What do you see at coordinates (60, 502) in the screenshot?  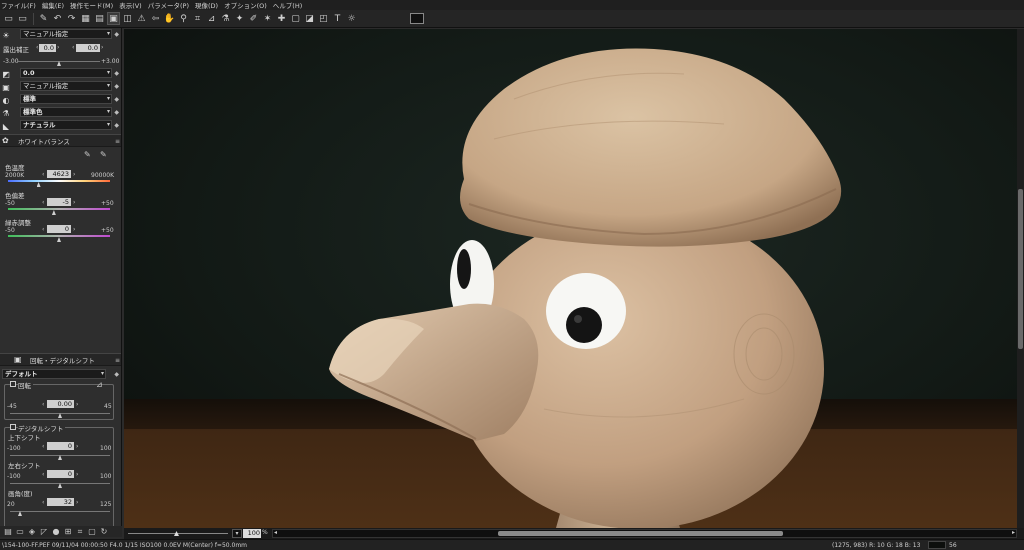 I see `fov-value-input: 32` at bounding box center [60, 502].